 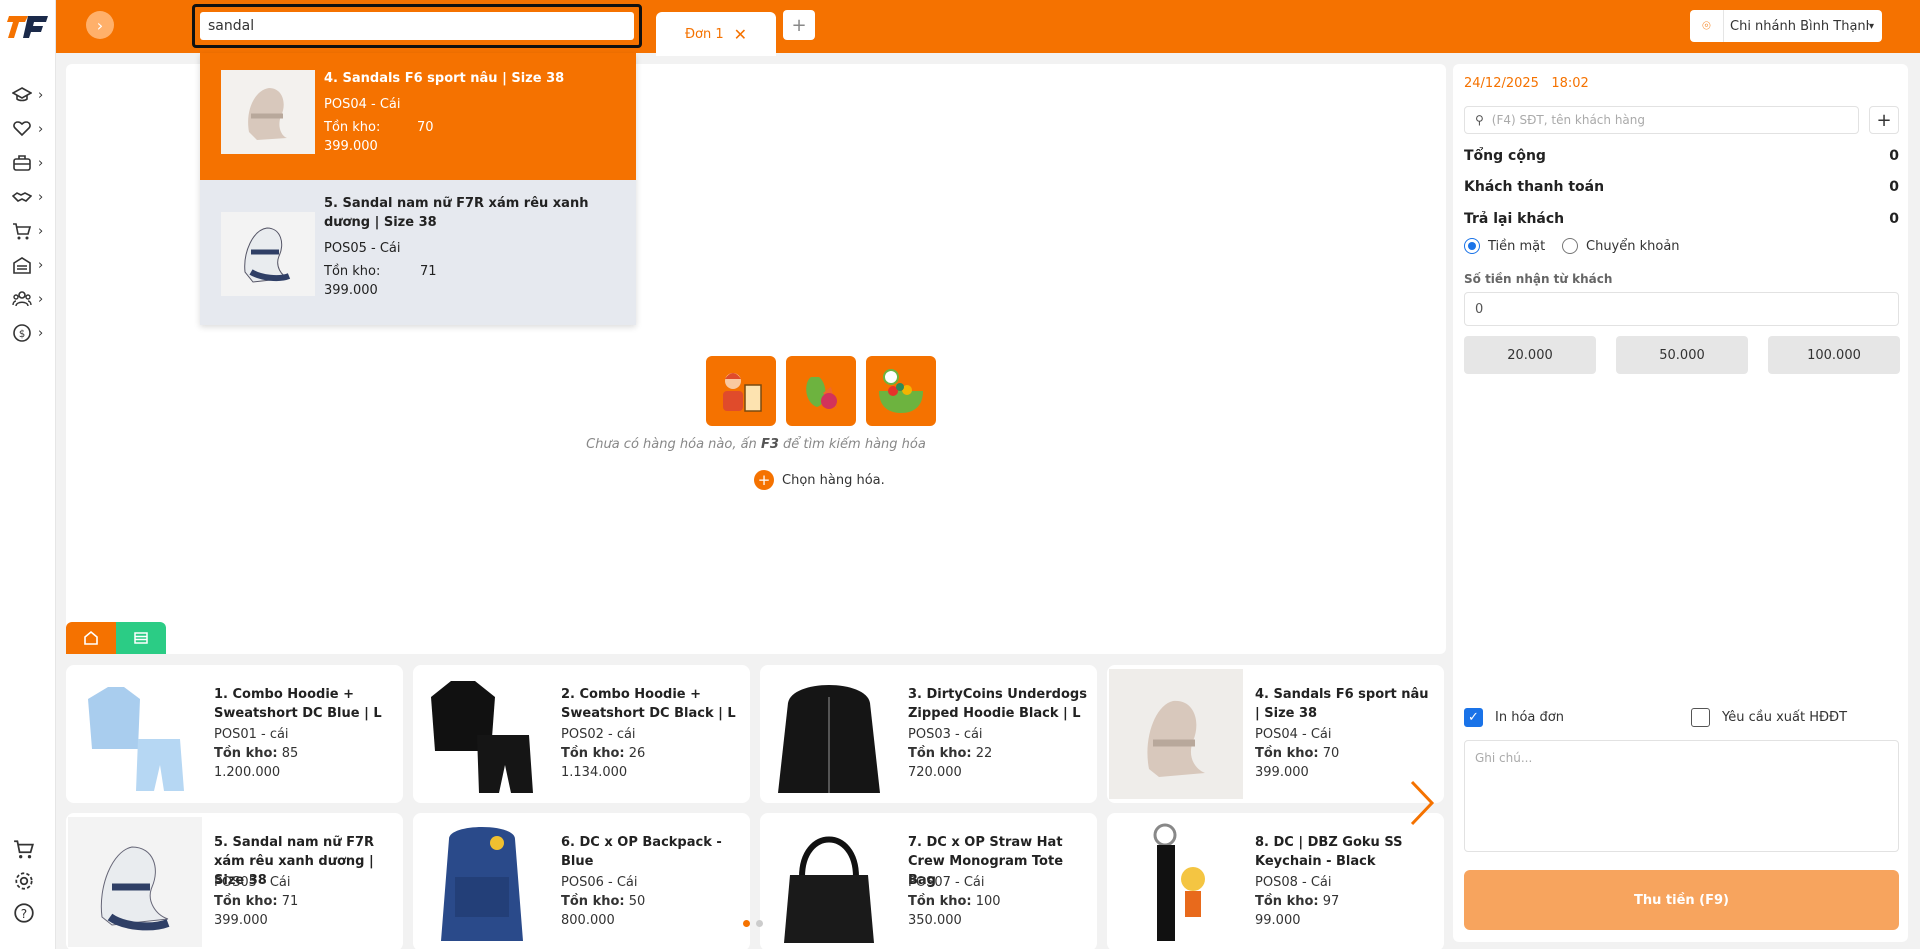 What do you see at coordinates (1514, 717) in the screenshot?
I see `print-invoice-option: ✓ In hóa đơn` at bounding box center [1514, 717].